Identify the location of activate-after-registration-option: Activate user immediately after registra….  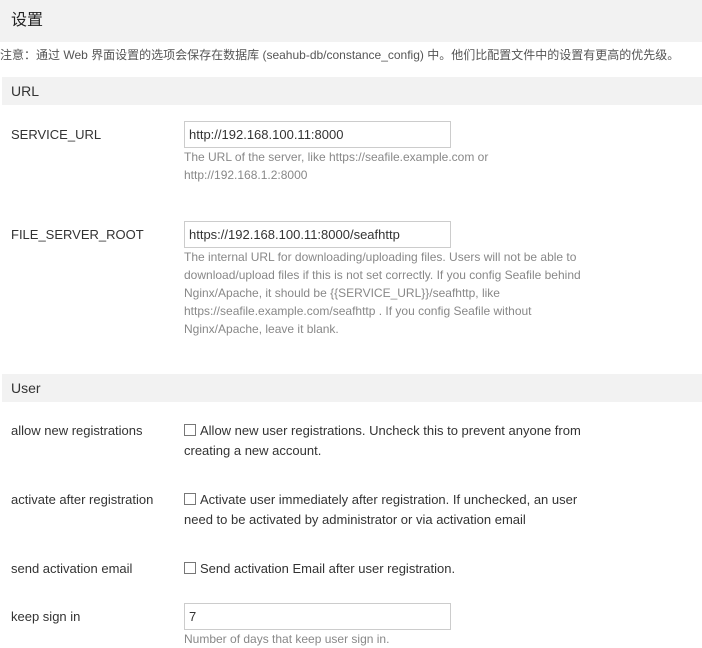
(389, 510).